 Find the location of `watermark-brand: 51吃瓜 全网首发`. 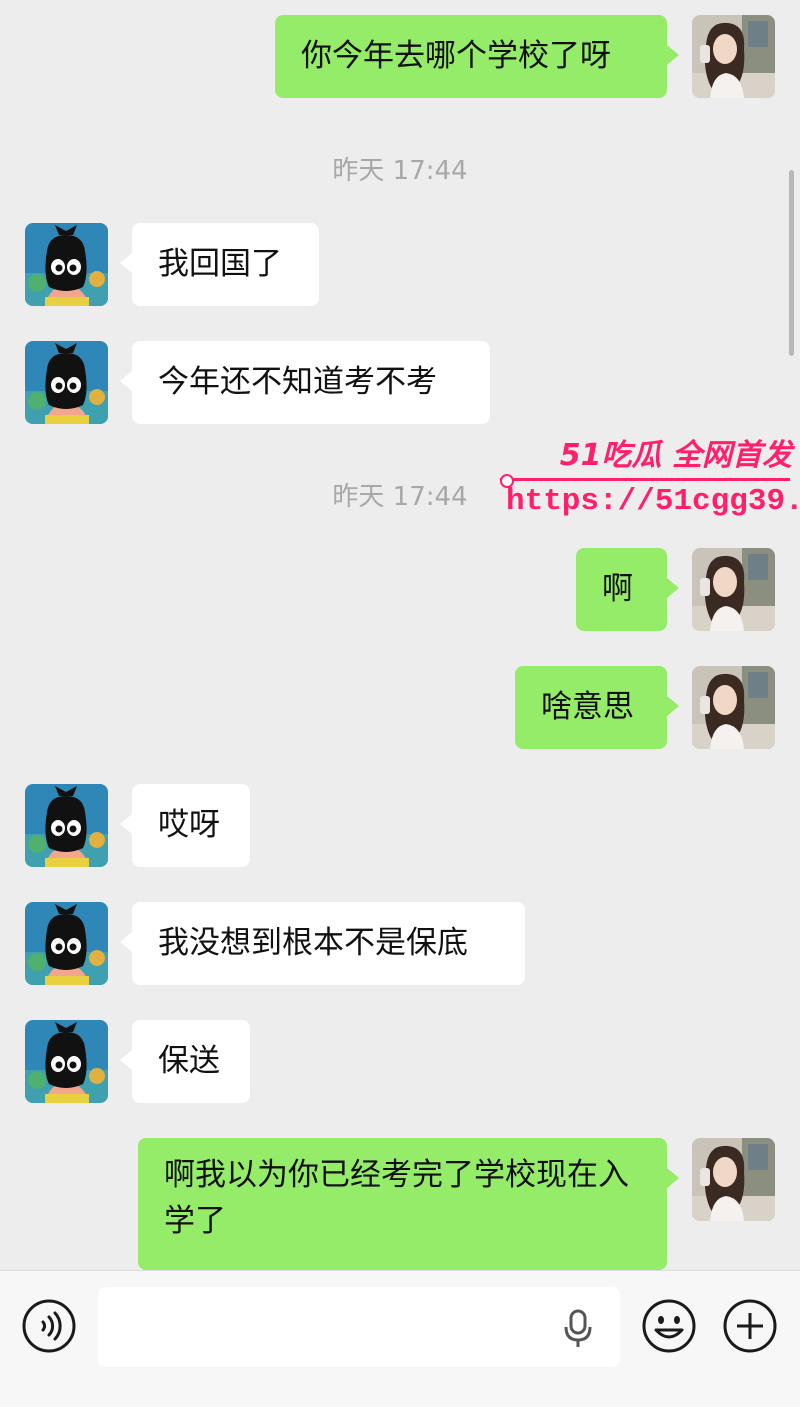

watermark-brand: 51吃瓜 全网首发 is located at coordinates (675, 455).